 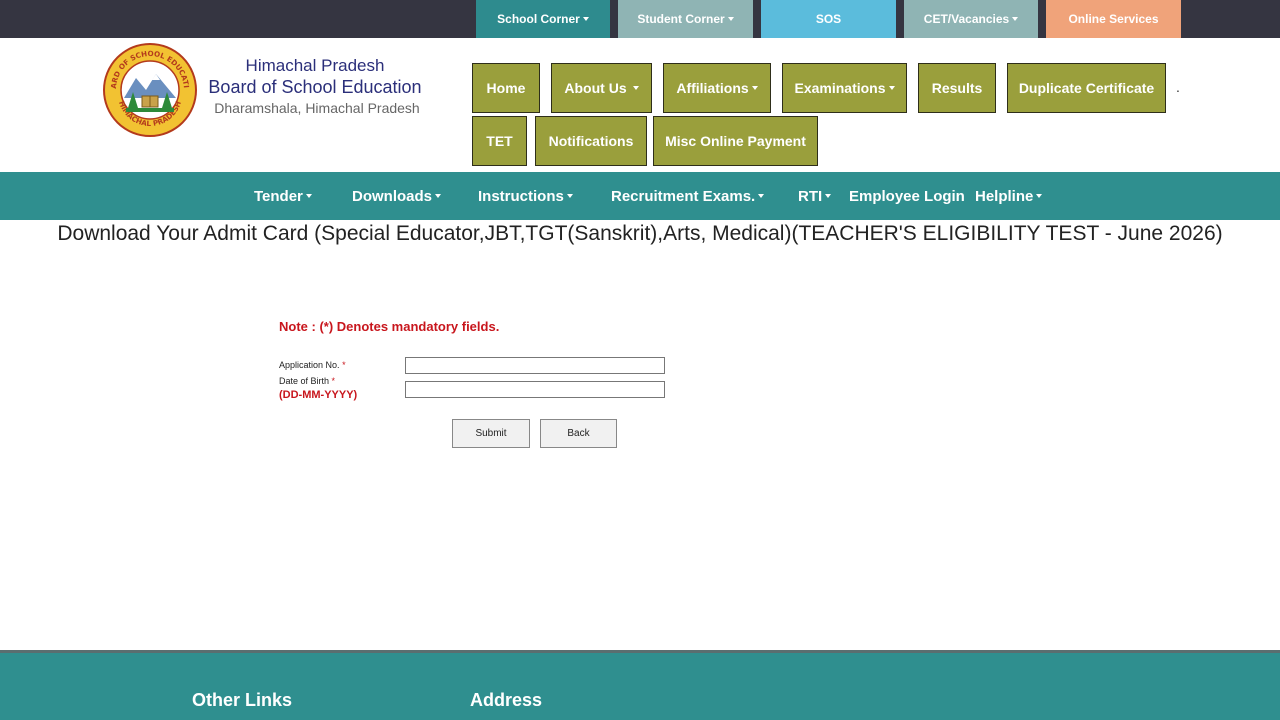 What do you see at coordinates (491, 433) in the screenshot?
I see `submit-button: Submit` at bounding box center [491, 433].